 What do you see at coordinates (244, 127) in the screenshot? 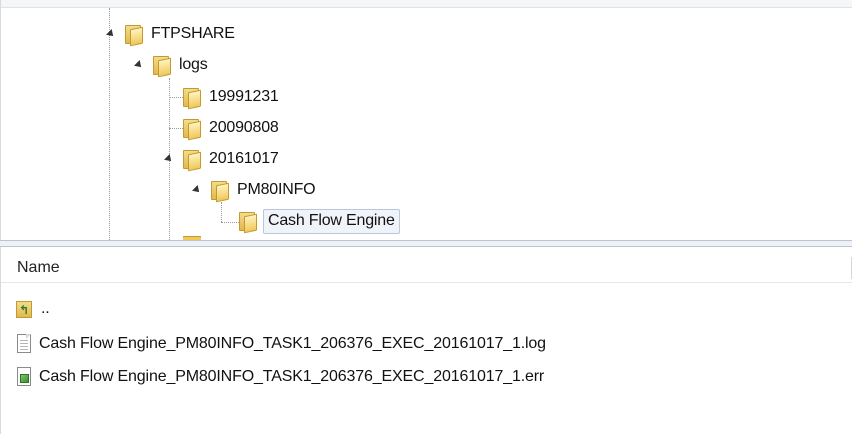
I see `tree-node-label: 20090808` at bounding box center [244, 127].